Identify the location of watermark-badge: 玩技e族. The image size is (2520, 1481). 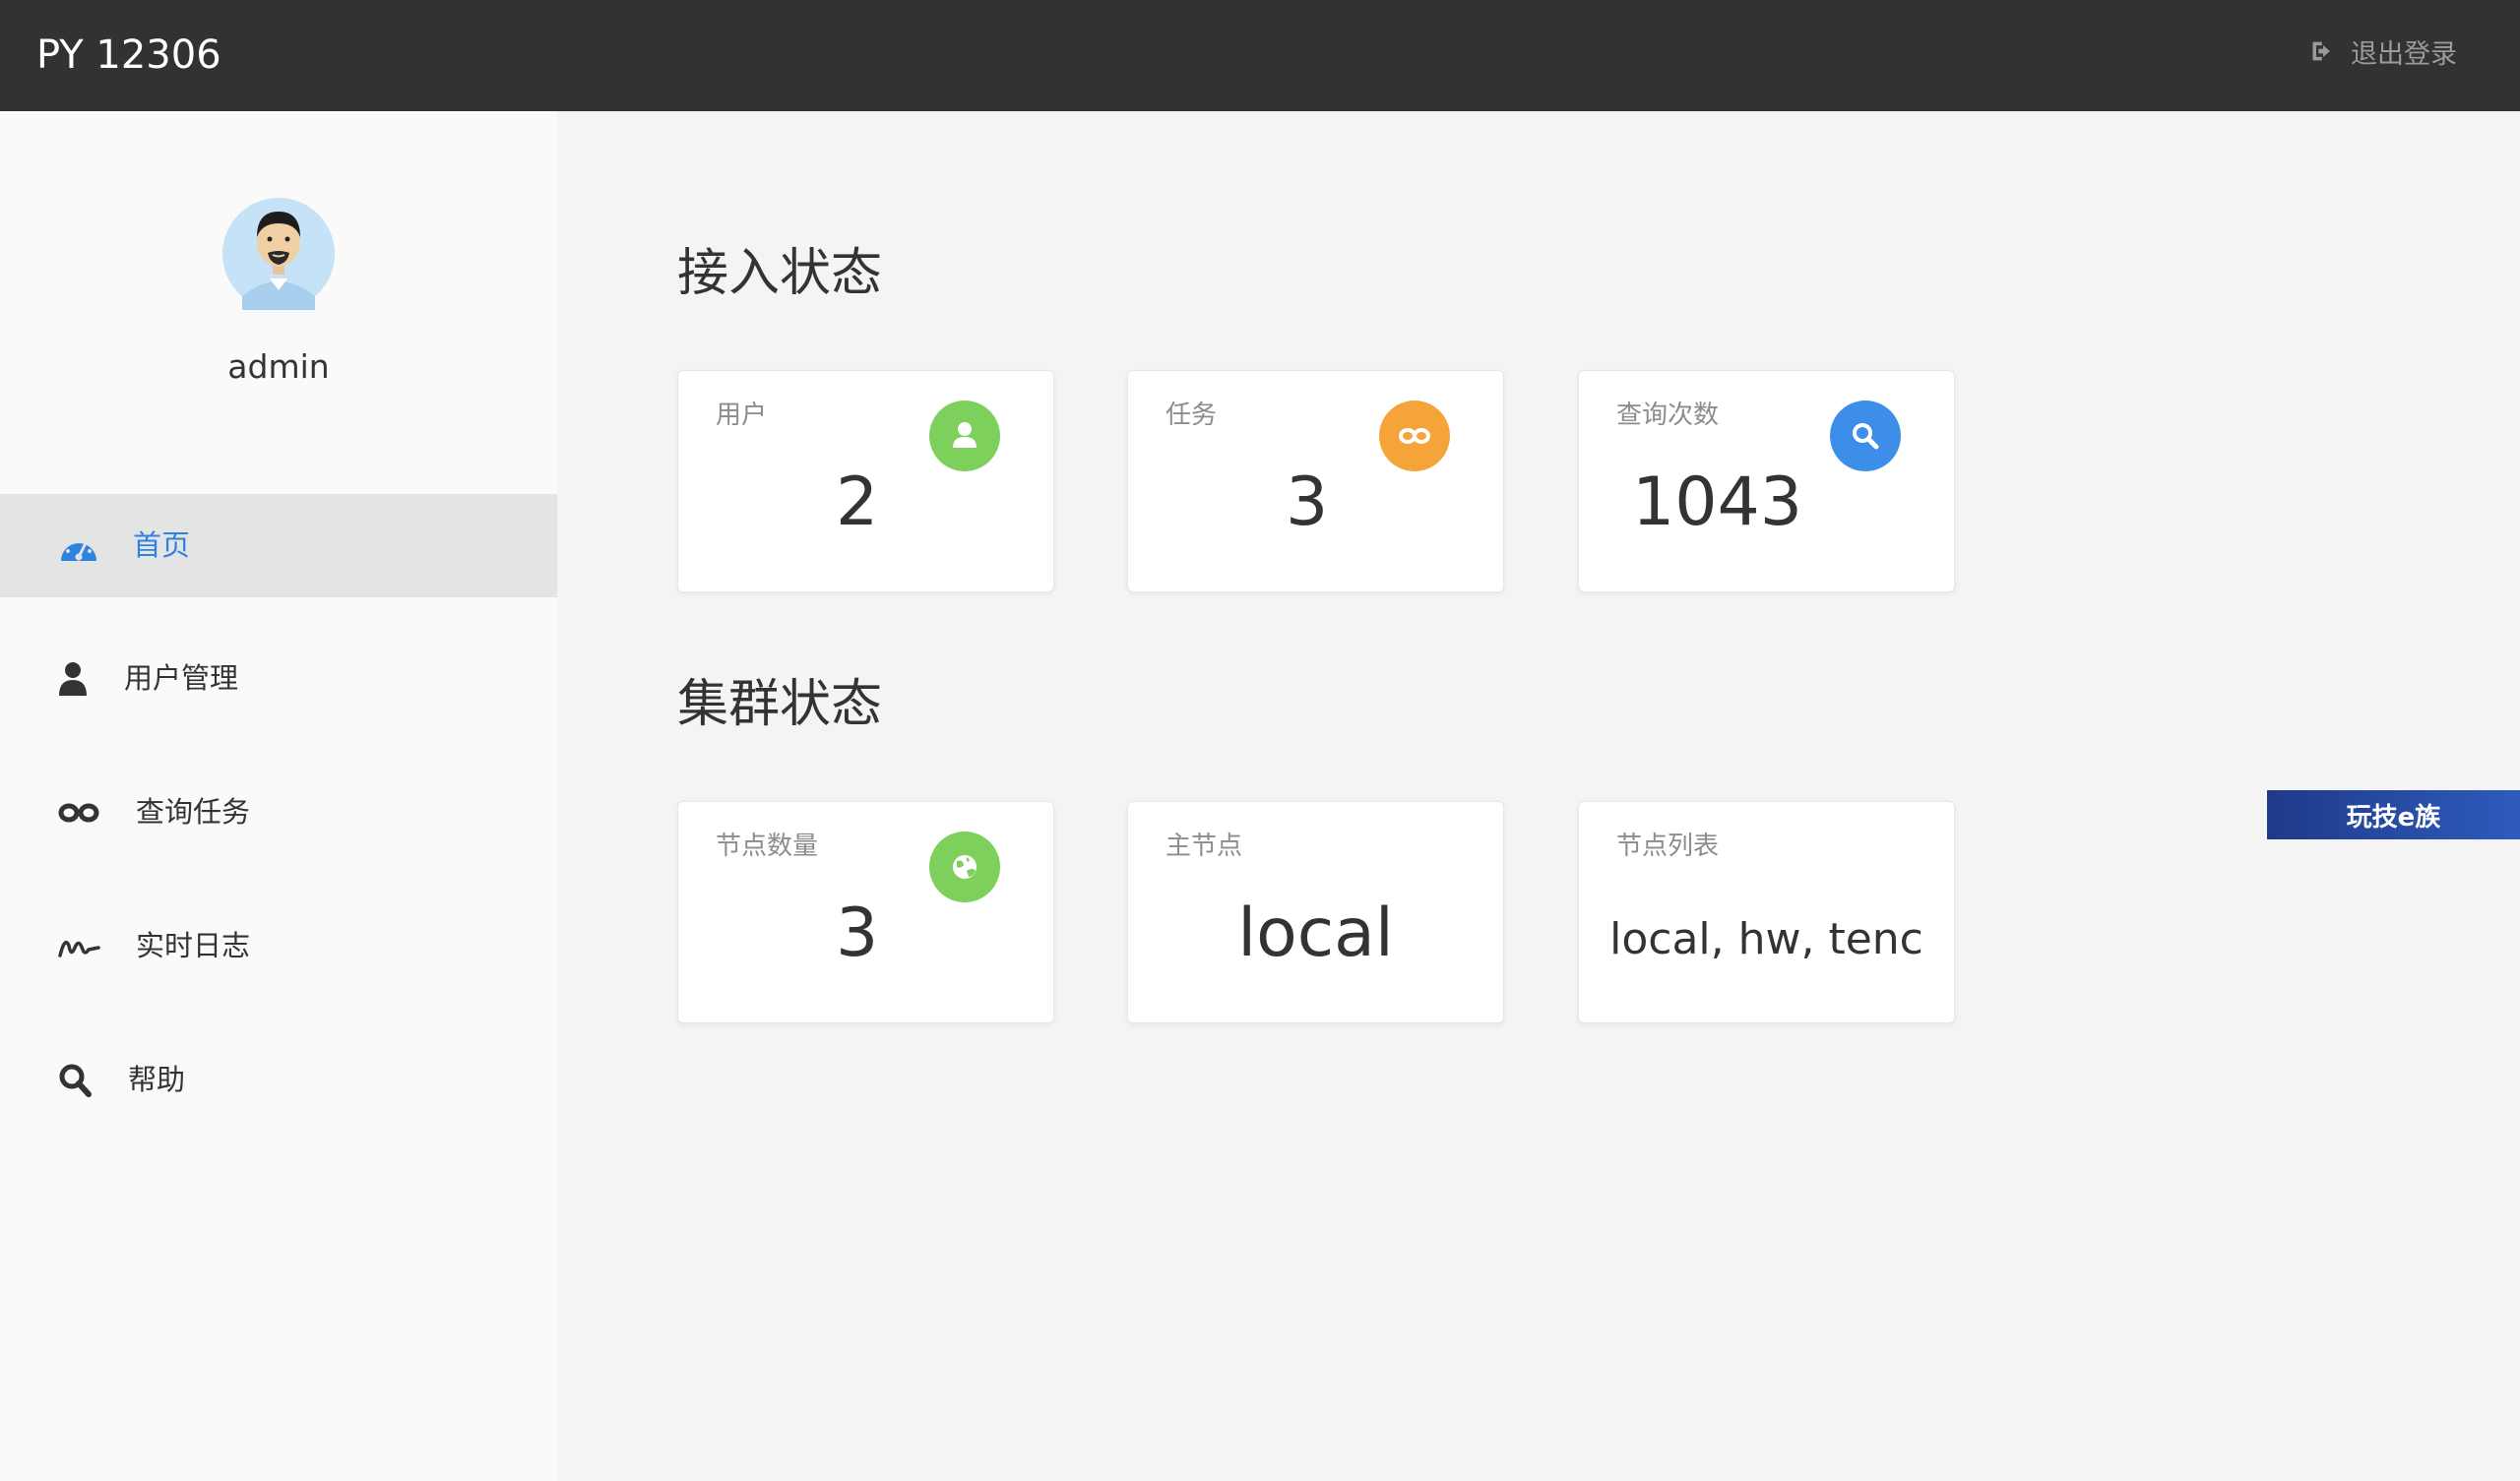
(2393, 814).